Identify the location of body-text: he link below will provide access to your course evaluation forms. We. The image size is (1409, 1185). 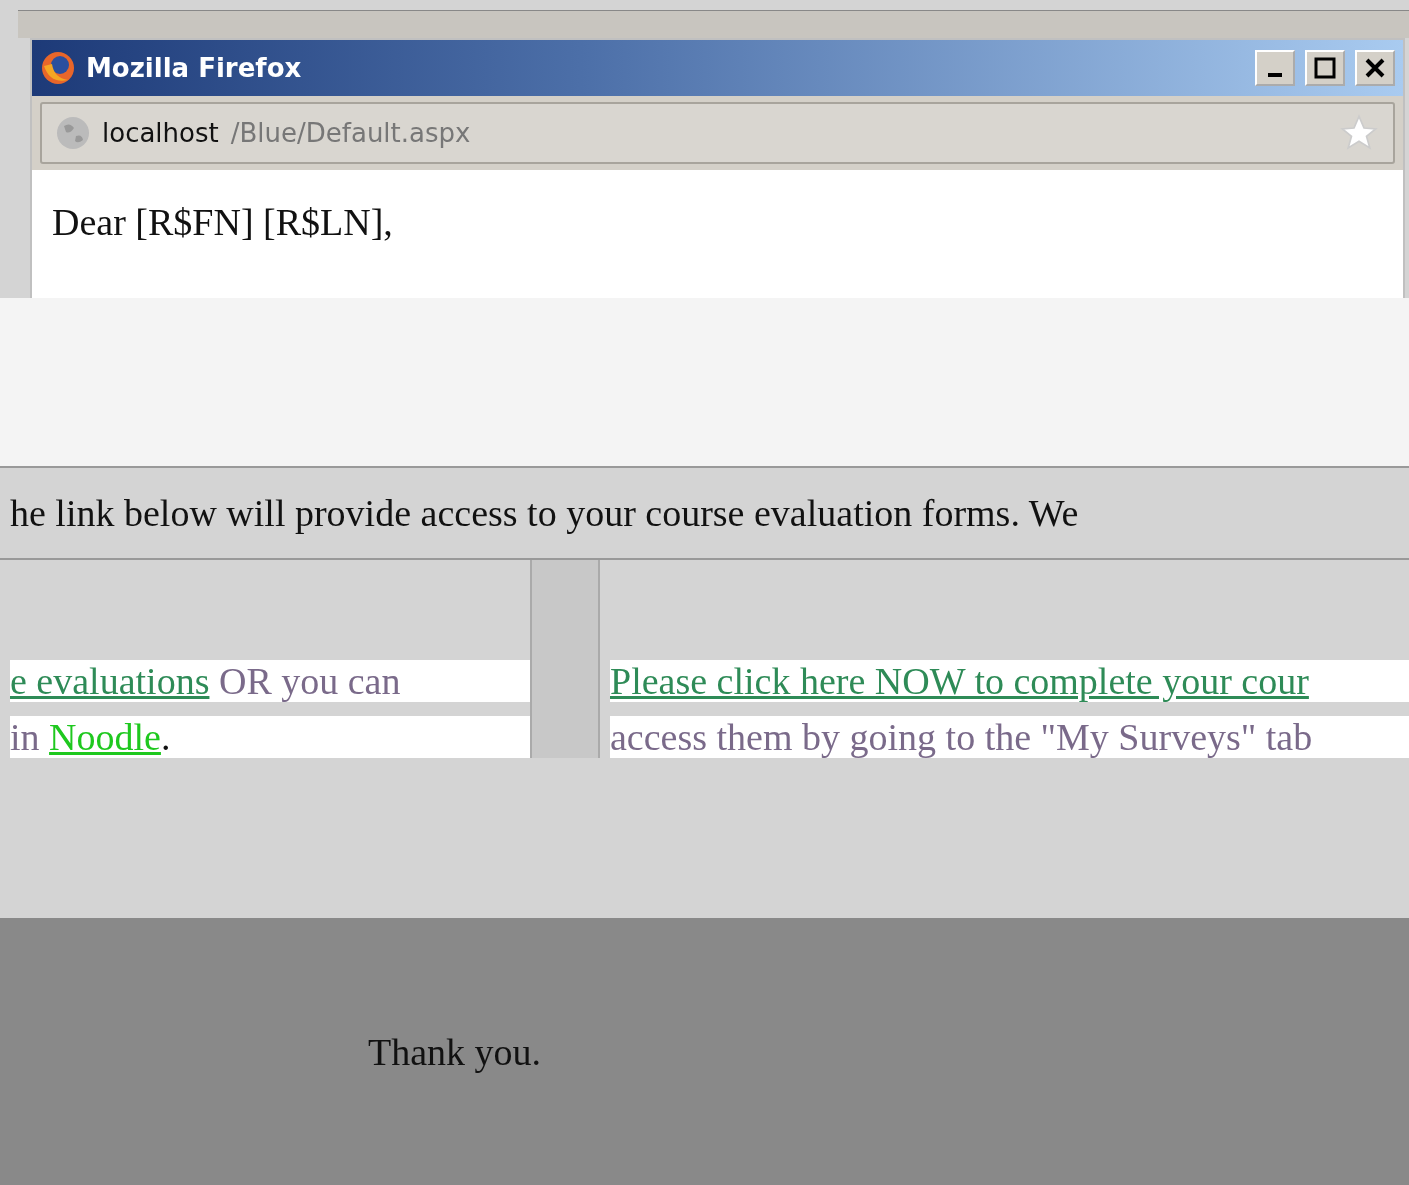
(544, 513).